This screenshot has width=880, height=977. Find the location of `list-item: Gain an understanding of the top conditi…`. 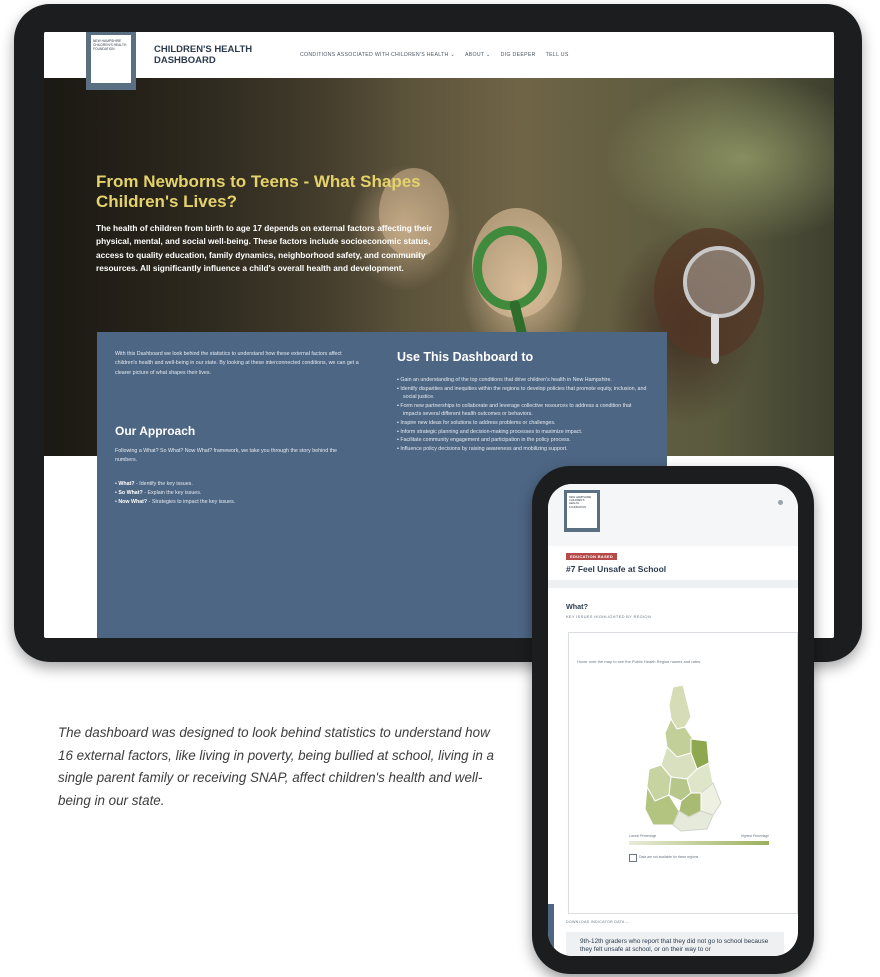

list-item: Gain an understanding of the top conditi… is located at coordinates (522, 380).